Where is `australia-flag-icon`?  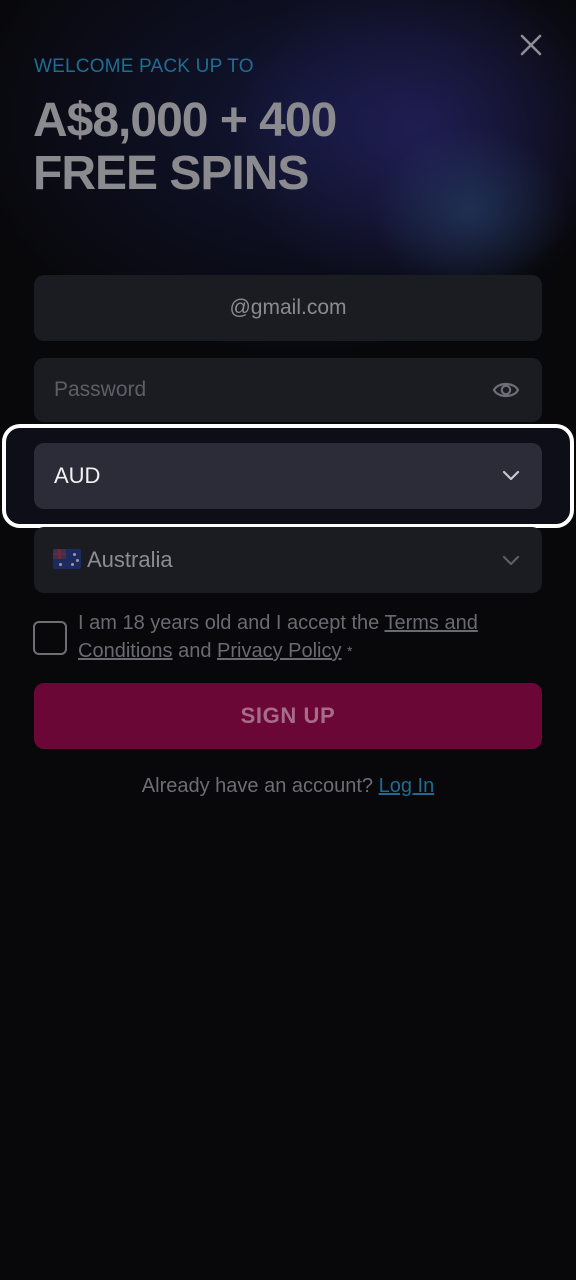
australia-flag-icon is located at coordinates (67, 559).